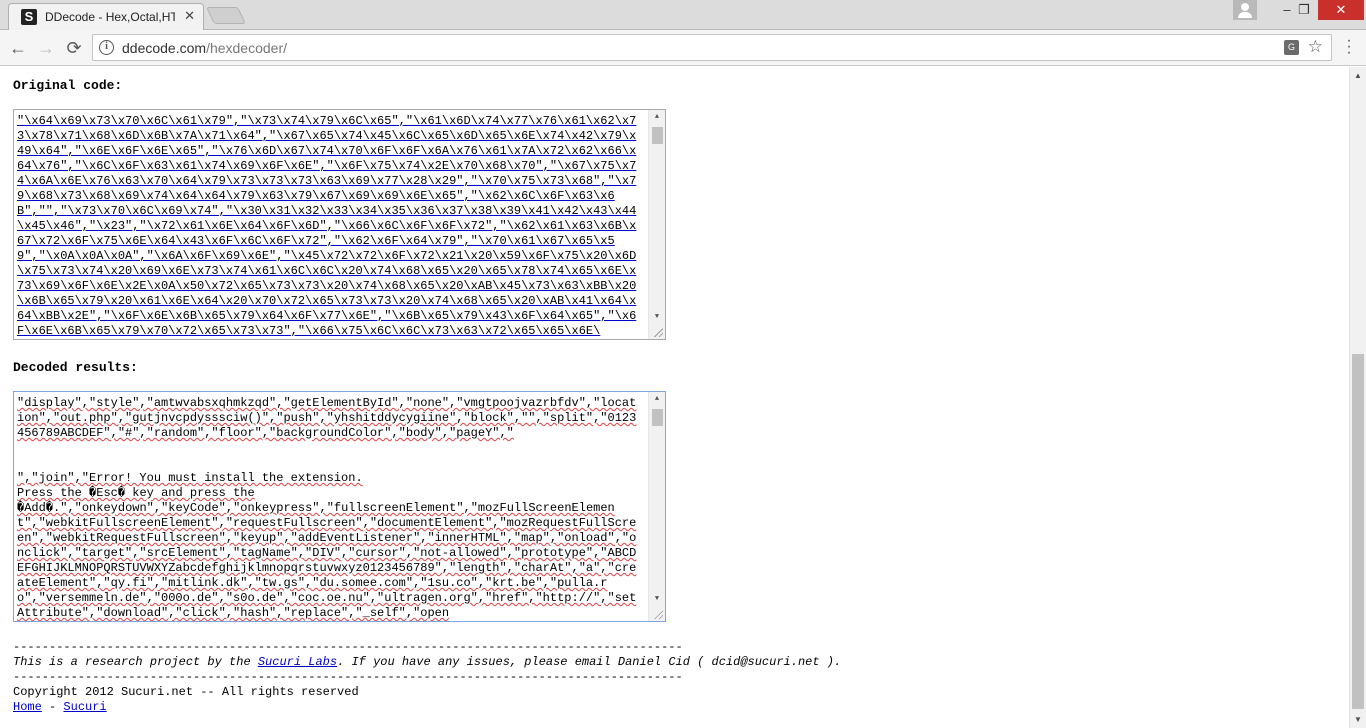  Describe the element at coordinates (226, 15) in the screenshot. I see `new-tab-button` at that location.